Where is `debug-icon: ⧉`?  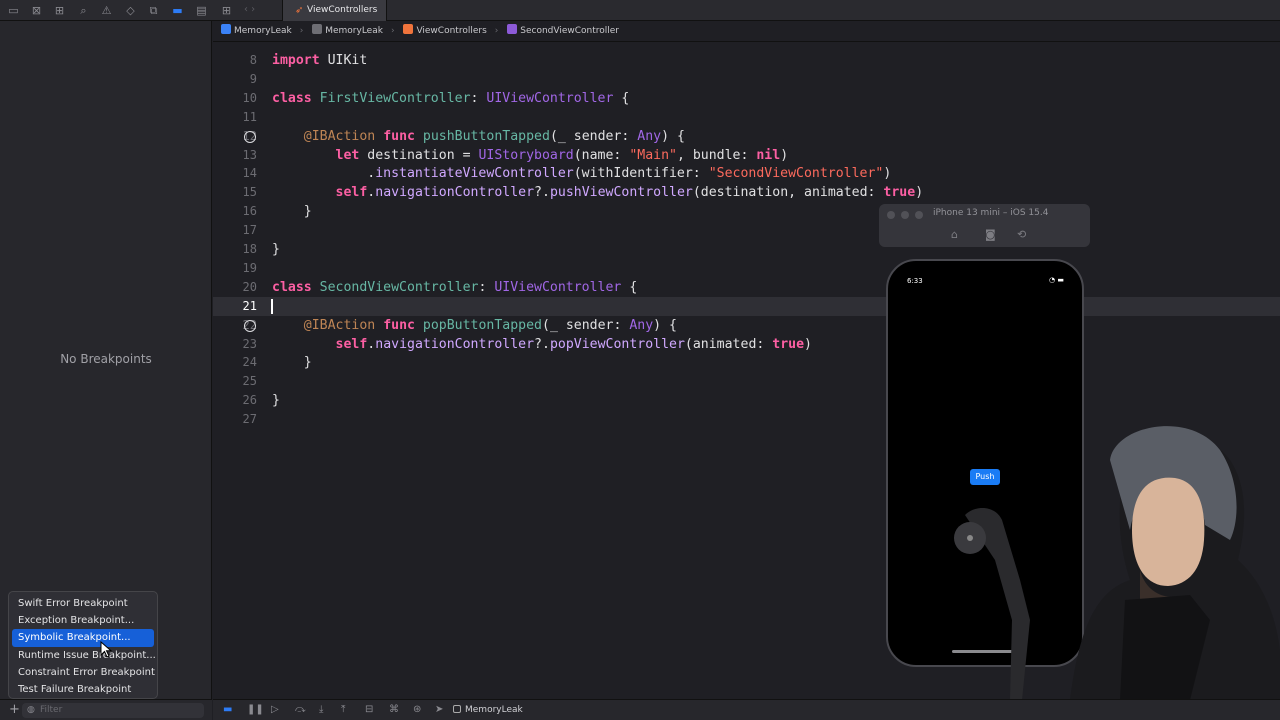
debug-icon: ⧉ is located at coordinates (153, 10).